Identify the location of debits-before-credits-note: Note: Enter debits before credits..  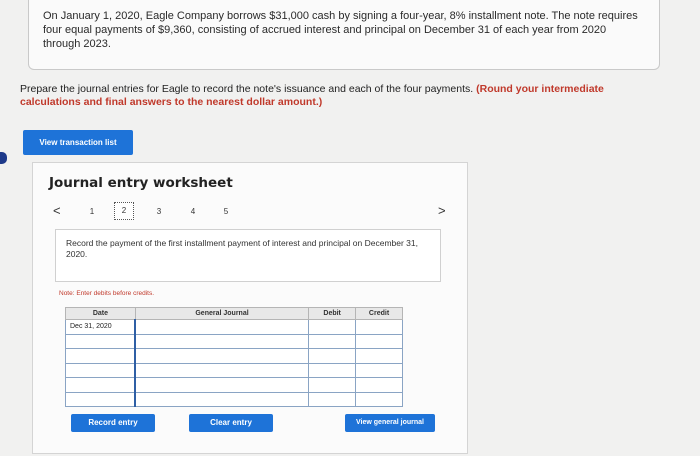
(107, 293).